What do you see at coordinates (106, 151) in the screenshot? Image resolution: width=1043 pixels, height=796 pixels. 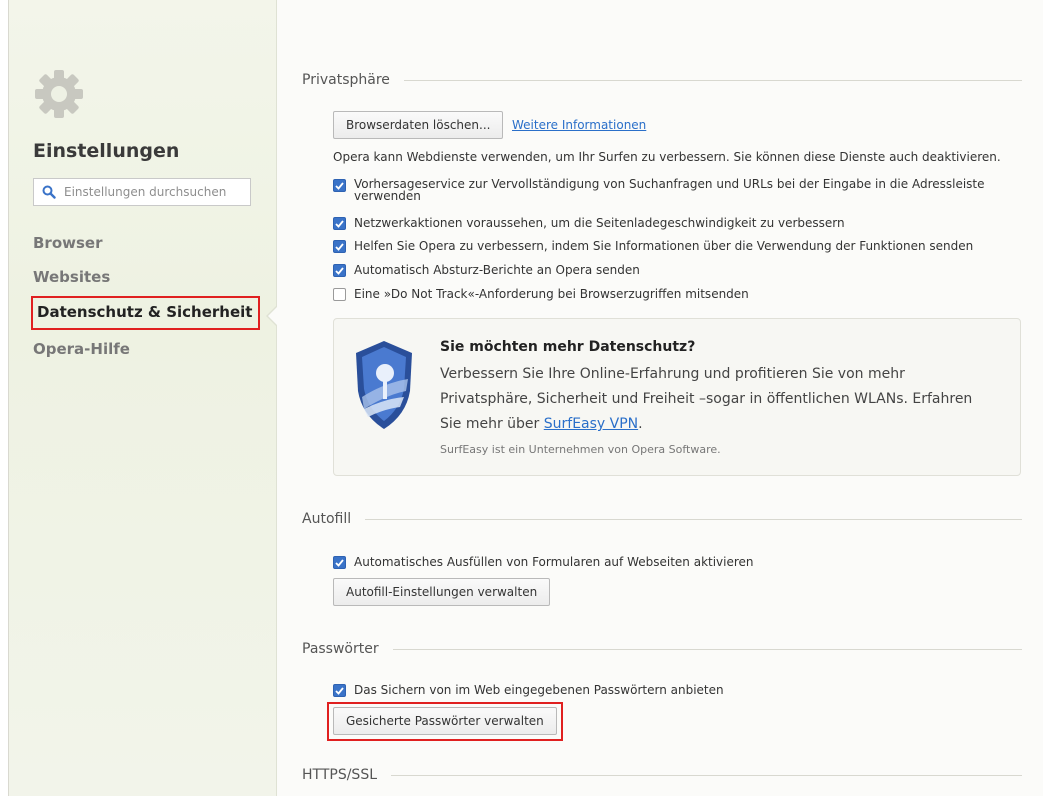 I see `page-title: Einstellungen` at bounding box center [106, 151].